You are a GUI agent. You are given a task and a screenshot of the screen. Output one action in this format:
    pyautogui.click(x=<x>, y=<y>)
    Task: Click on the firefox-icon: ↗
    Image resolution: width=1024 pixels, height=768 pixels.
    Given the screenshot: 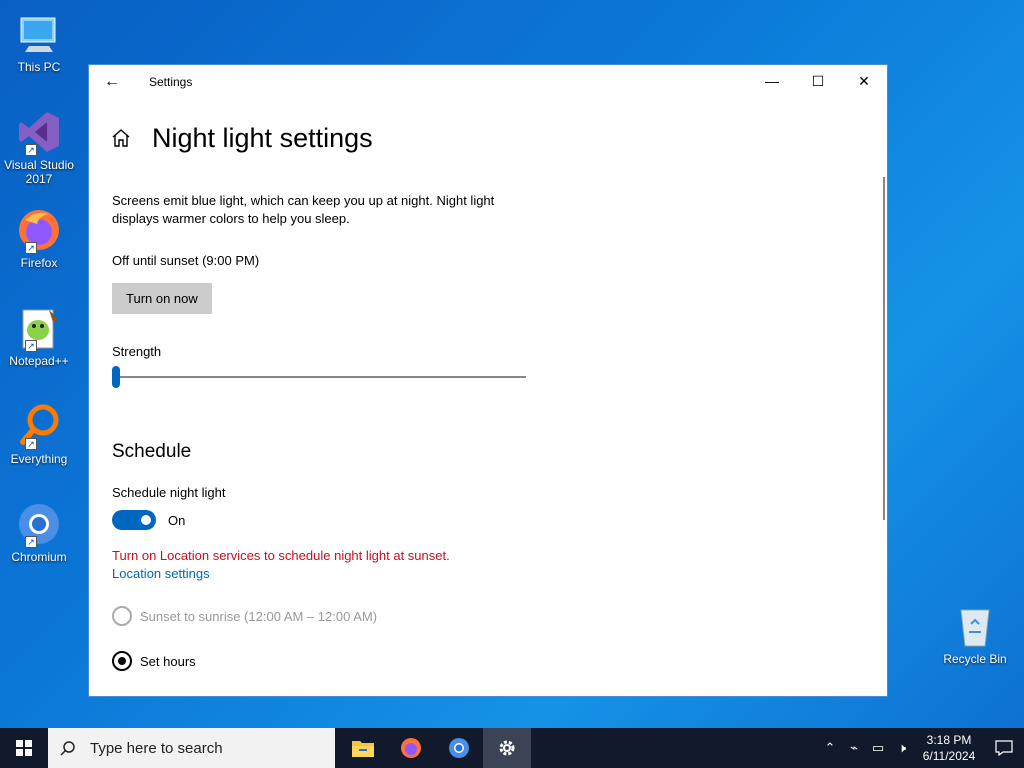 What is the action you would take?
    pyautogui.click(x=39, y=230)
    